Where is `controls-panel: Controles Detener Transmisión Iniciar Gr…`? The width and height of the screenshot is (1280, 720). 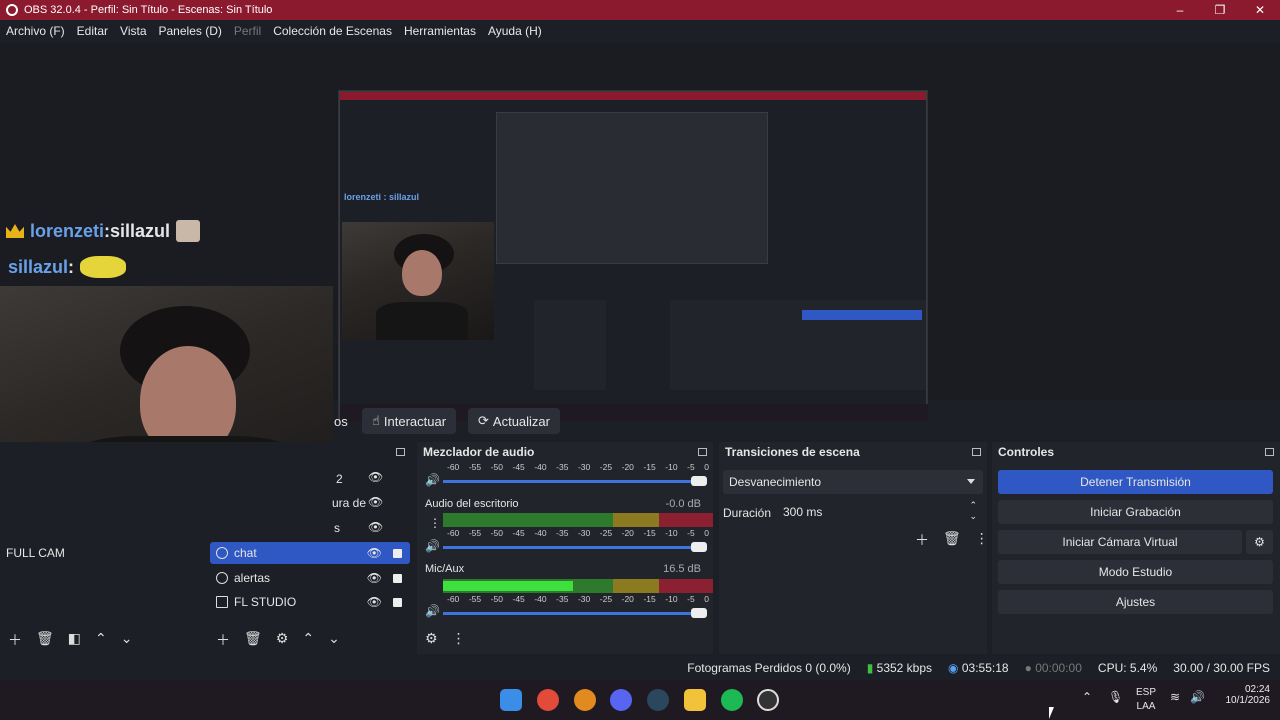 controls-panel: Controles Detener Transmisión Iniciar Gr… is located at coordinates (1136, 548).